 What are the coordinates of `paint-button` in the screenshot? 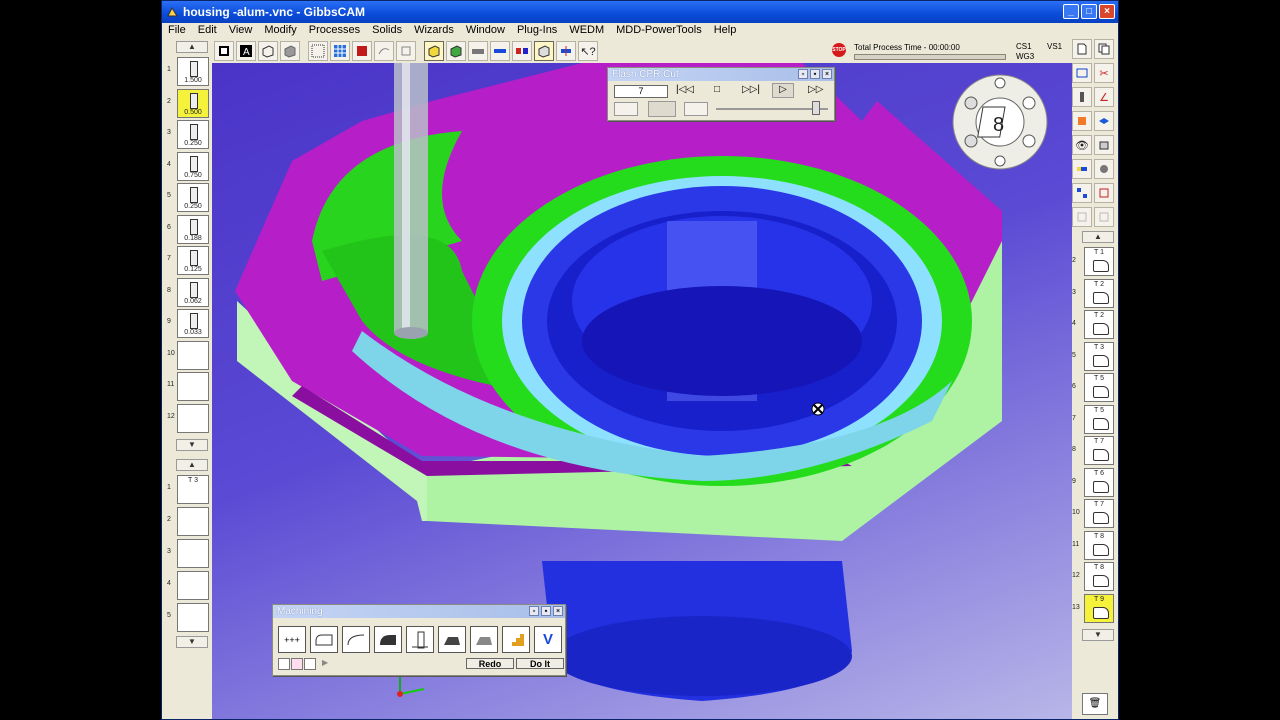 It's located at (1082, 169).